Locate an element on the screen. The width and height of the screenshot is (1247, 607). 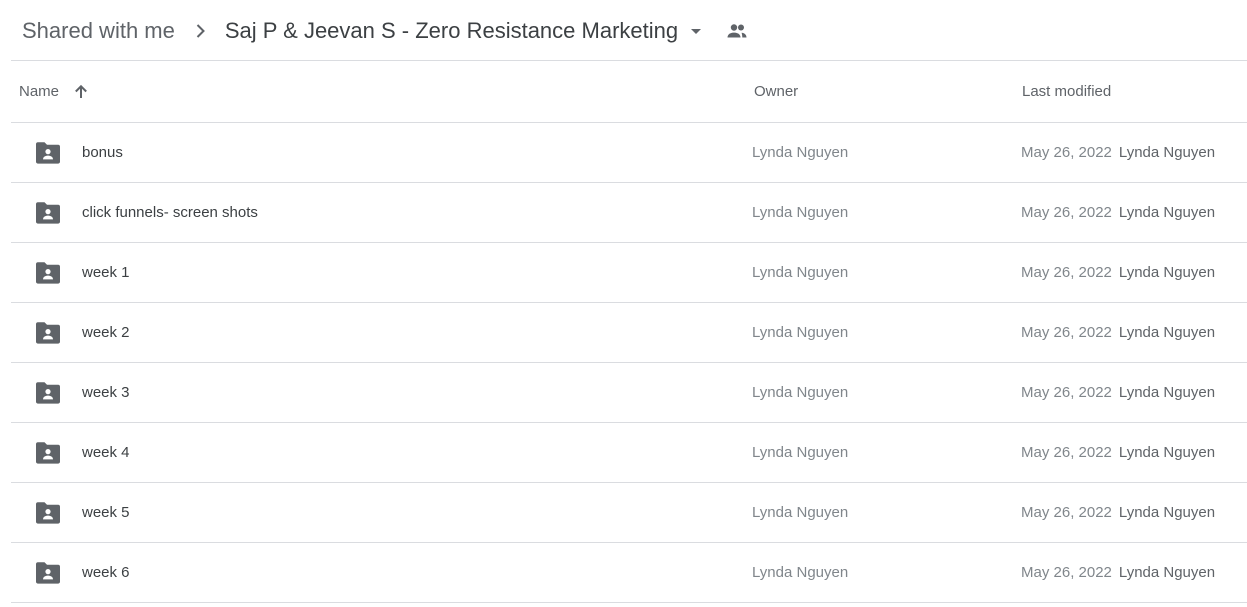
file-name: week 5 is located at coordinates (106, 512).